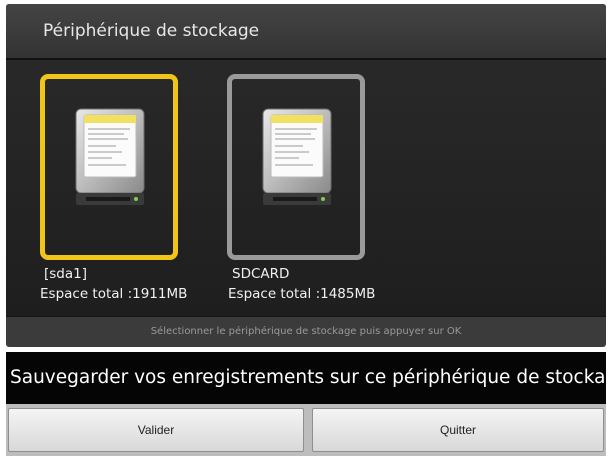  I want to click on quit-button: Quitter, so click(458, 430).